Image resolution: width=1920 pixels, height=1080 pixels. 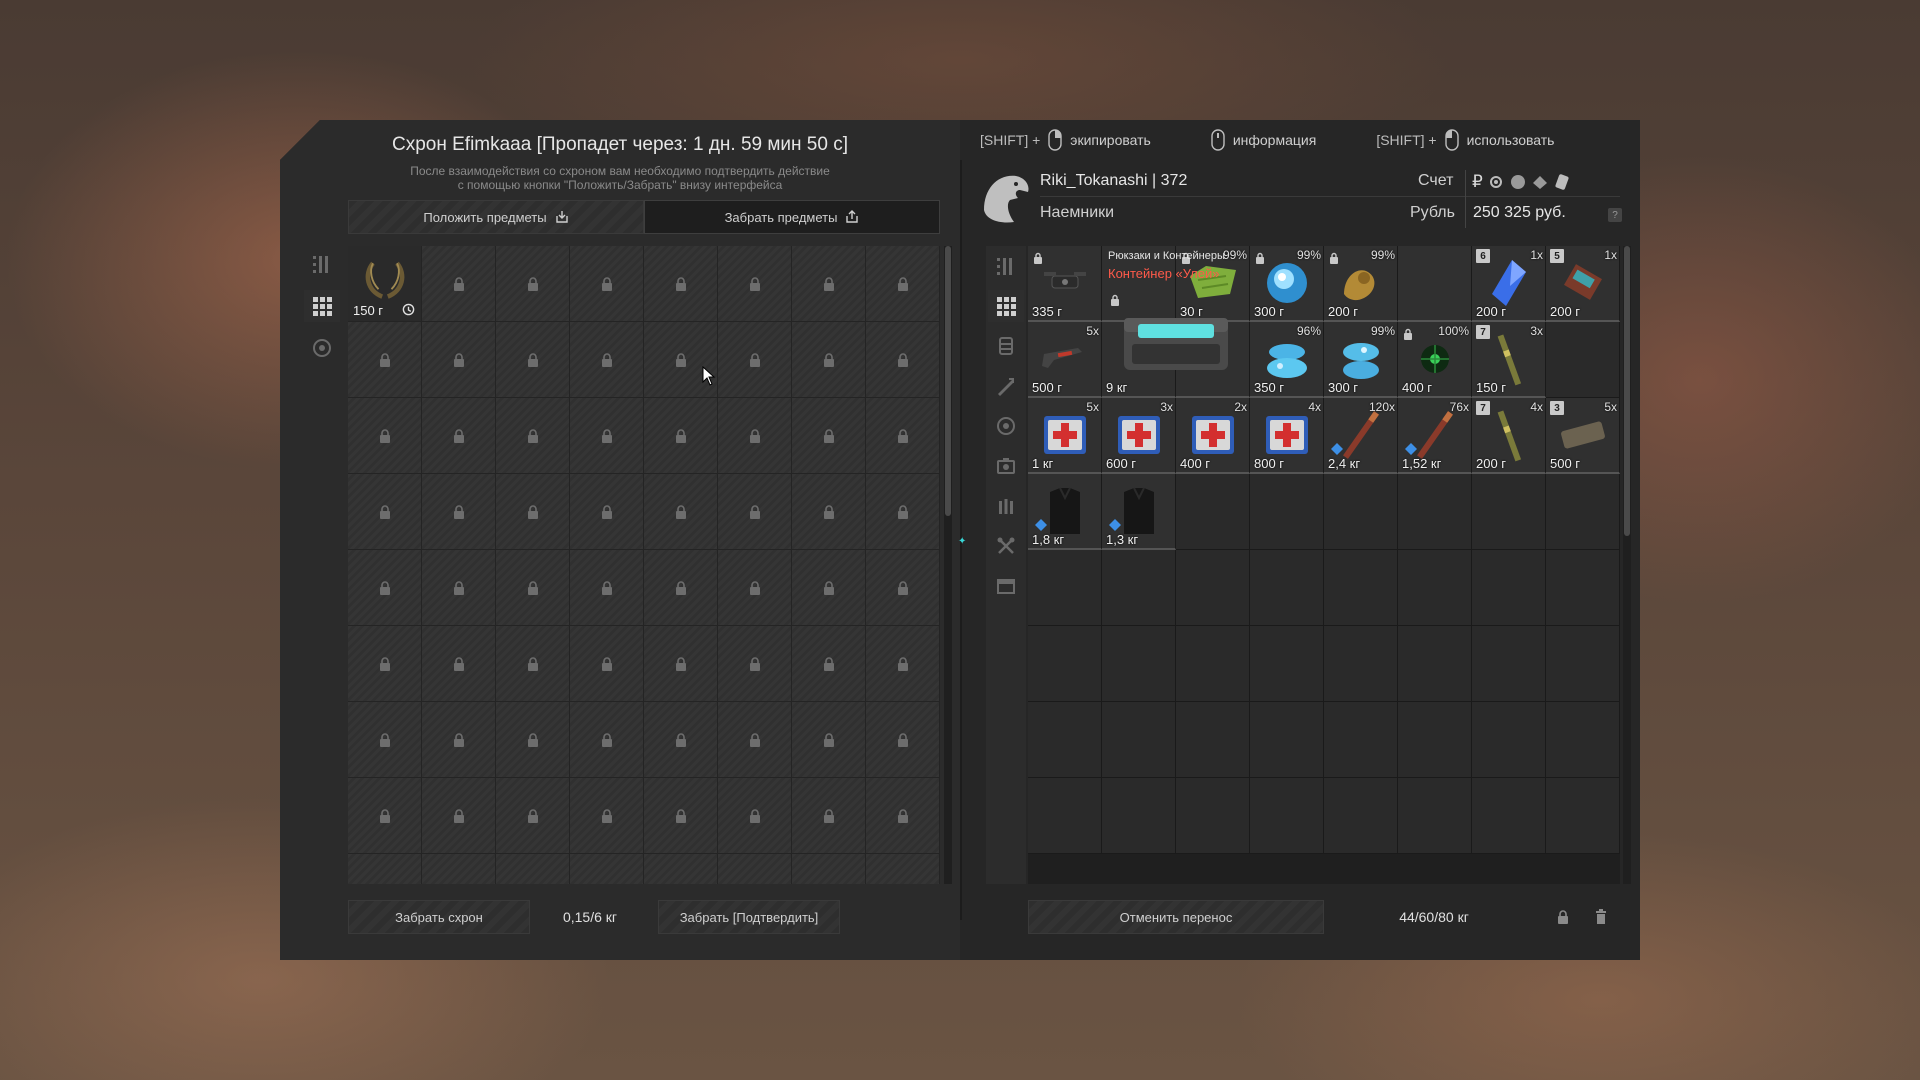 I want to click on cancel-transfer-button: Отменить перенос, so click(x=1176, y=917).